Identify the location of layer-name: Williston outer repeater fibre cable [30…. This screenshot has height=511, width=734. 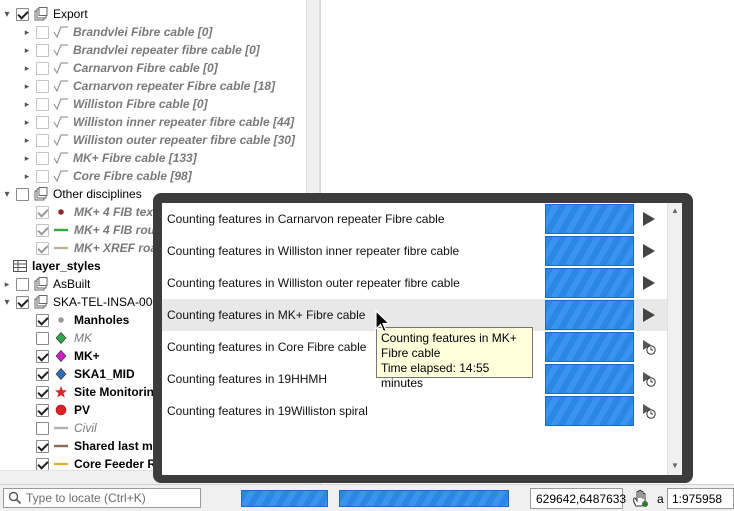
(184, 140).